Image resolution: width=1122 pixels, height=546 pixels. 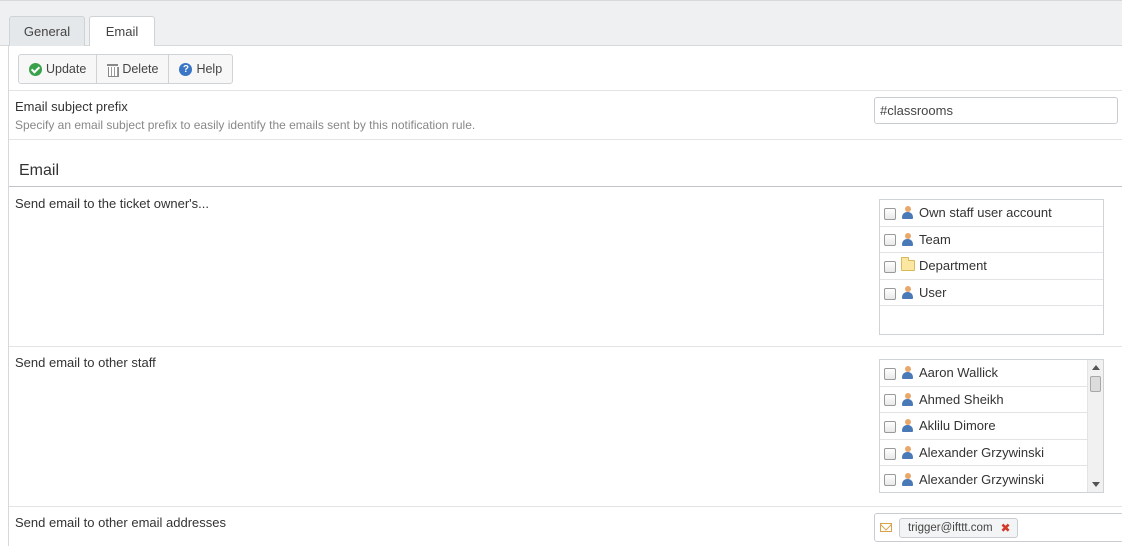 I want to click on email-chip: trigger@ifttt.com ✖, so click(x=958, y=527).